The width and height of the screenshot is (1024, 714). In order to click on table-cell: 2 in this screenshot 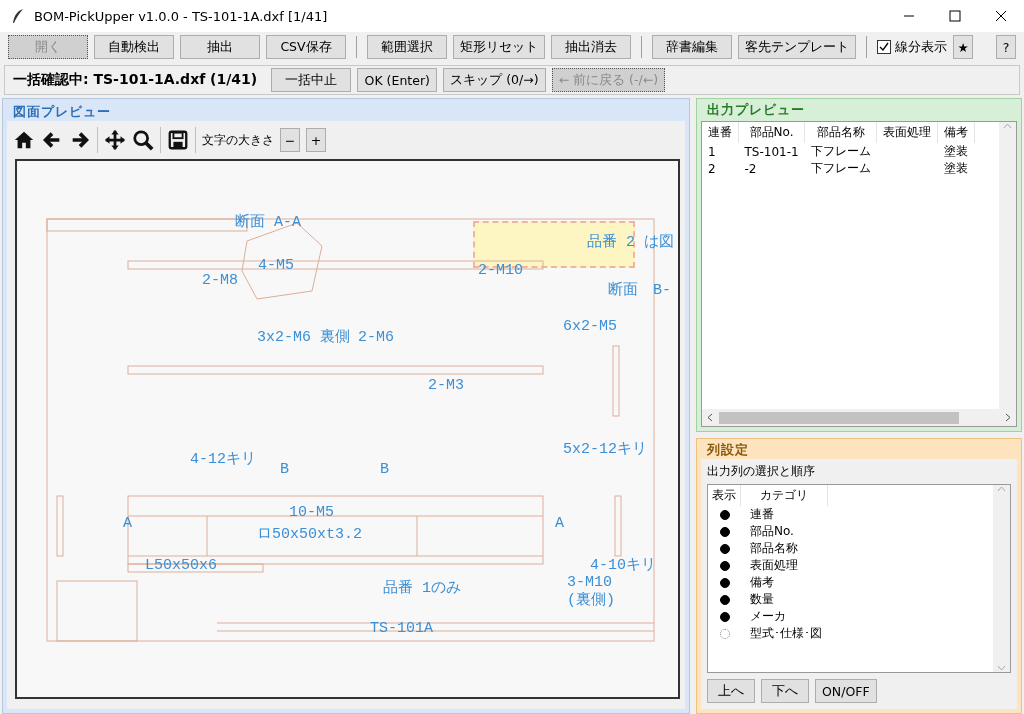, I will do `click(712, 168)`.